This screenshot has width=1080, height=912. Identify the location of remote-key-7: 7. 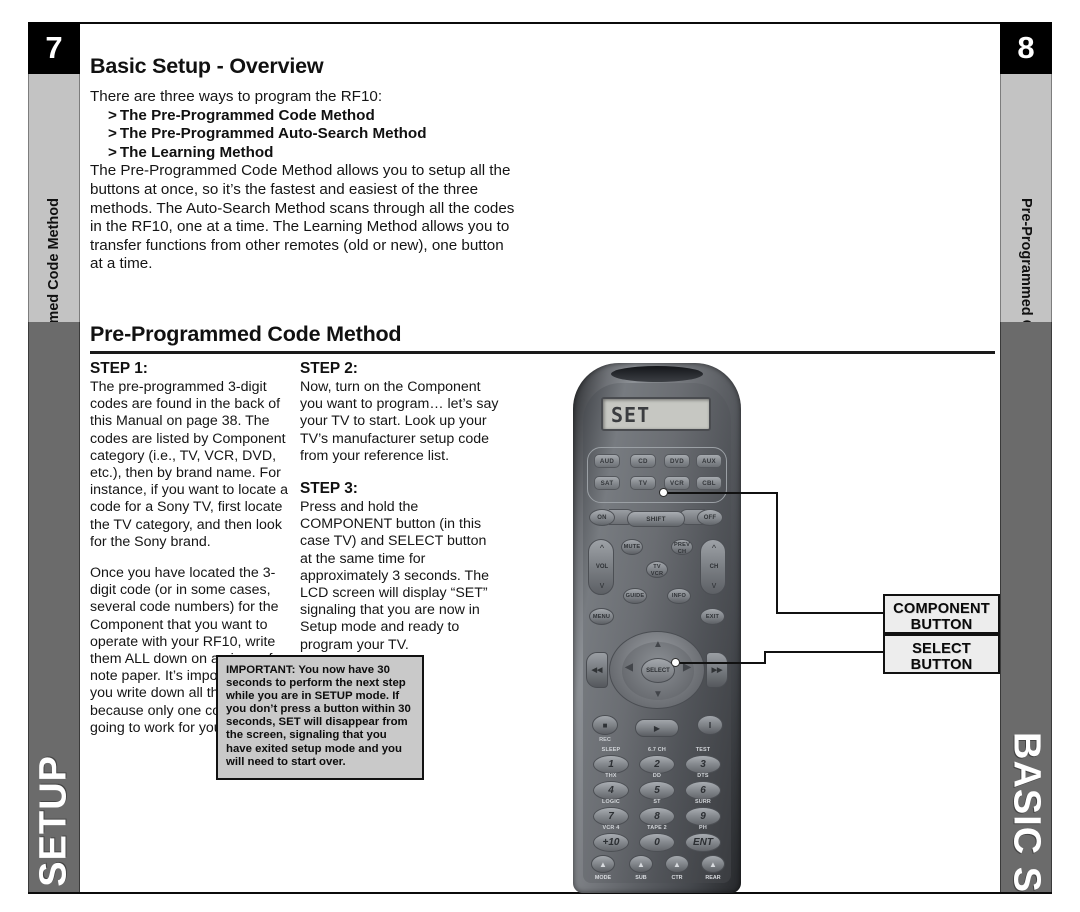
(611, 816).